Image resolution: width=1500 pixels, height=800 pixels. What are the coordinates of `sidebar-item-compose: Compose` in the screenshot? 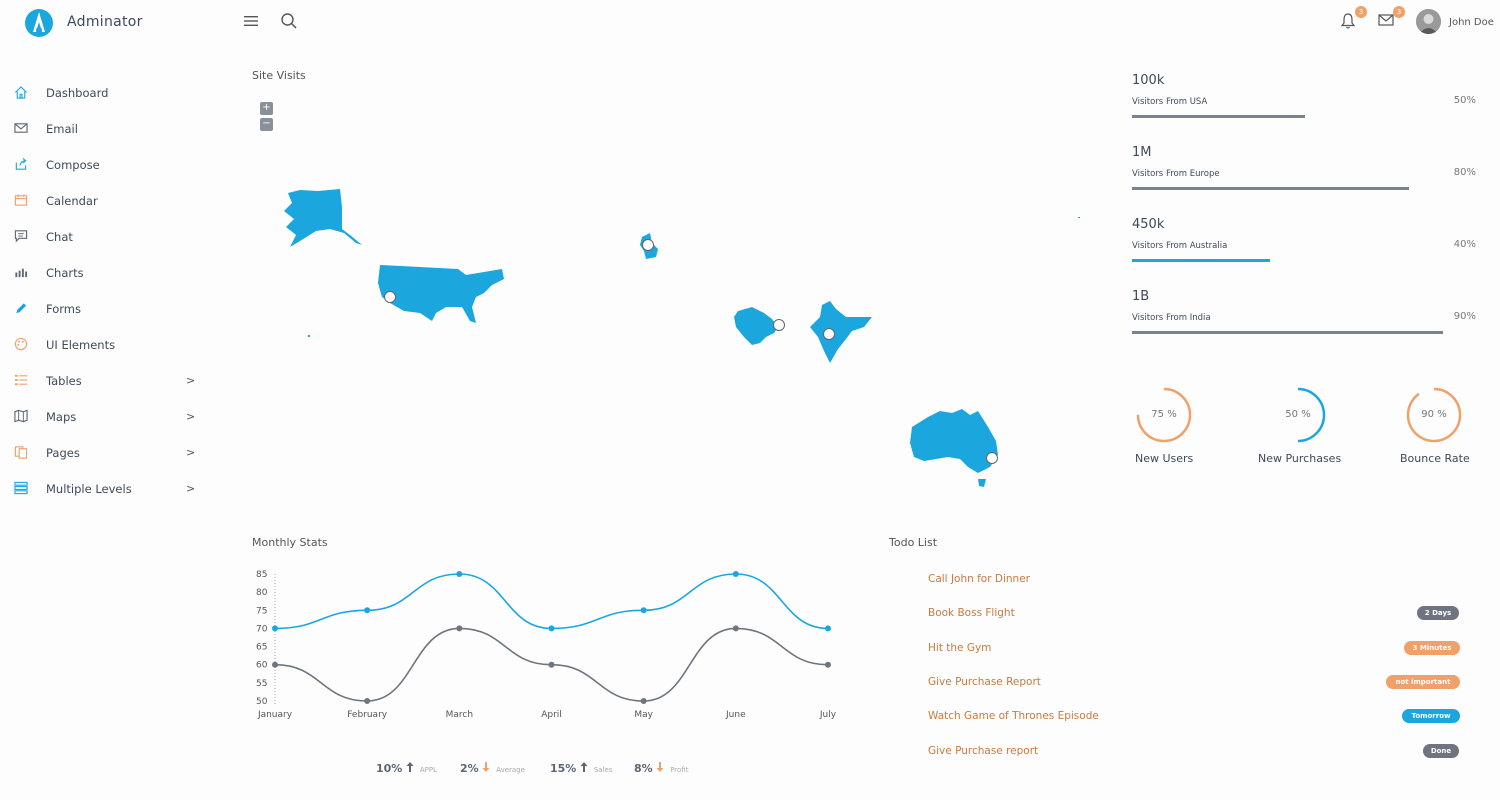 It's located at (102, 162).